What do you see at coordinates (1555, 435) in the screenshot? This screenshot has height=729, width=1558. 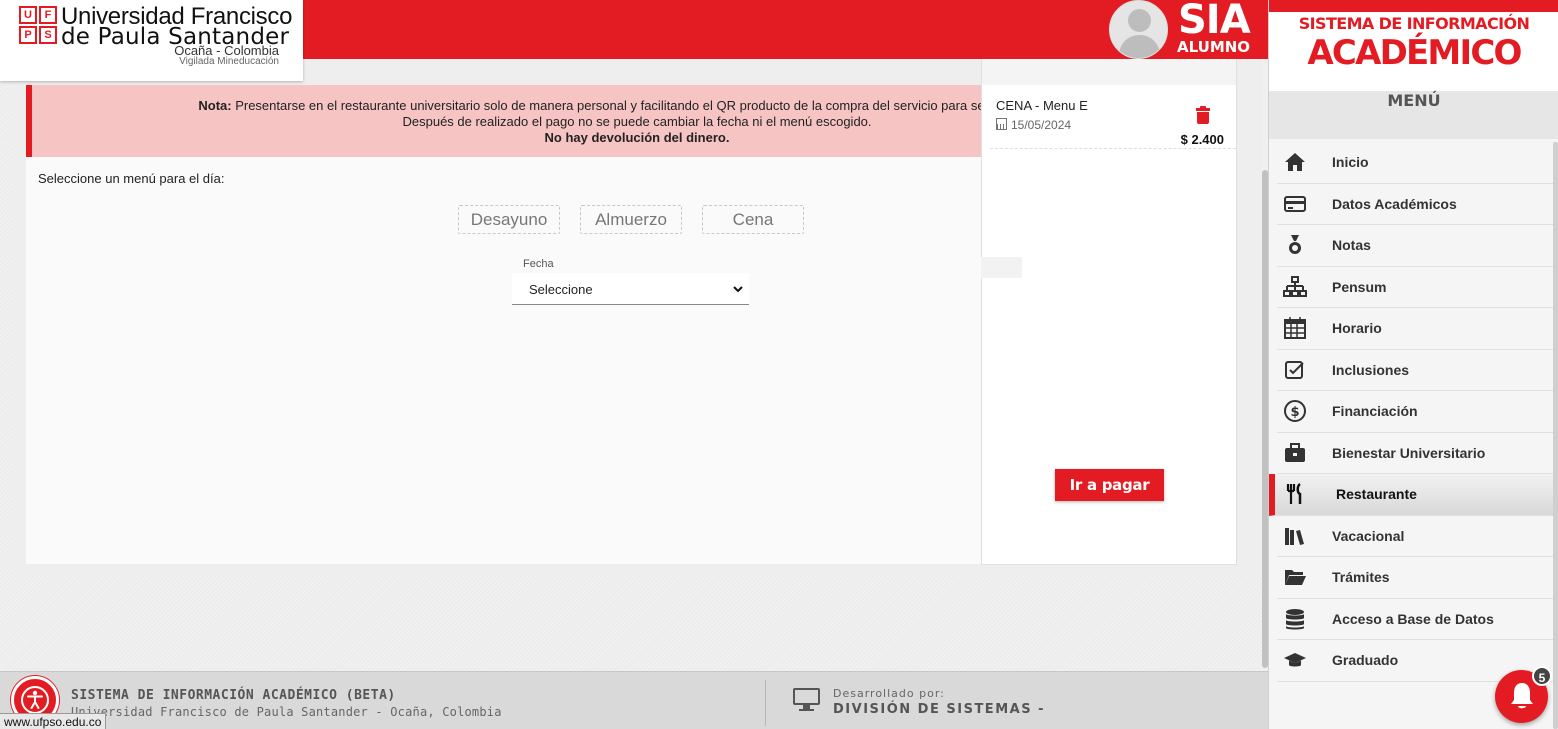 I see `sidebar-scrollbar` at bounding box center [1555, 435].